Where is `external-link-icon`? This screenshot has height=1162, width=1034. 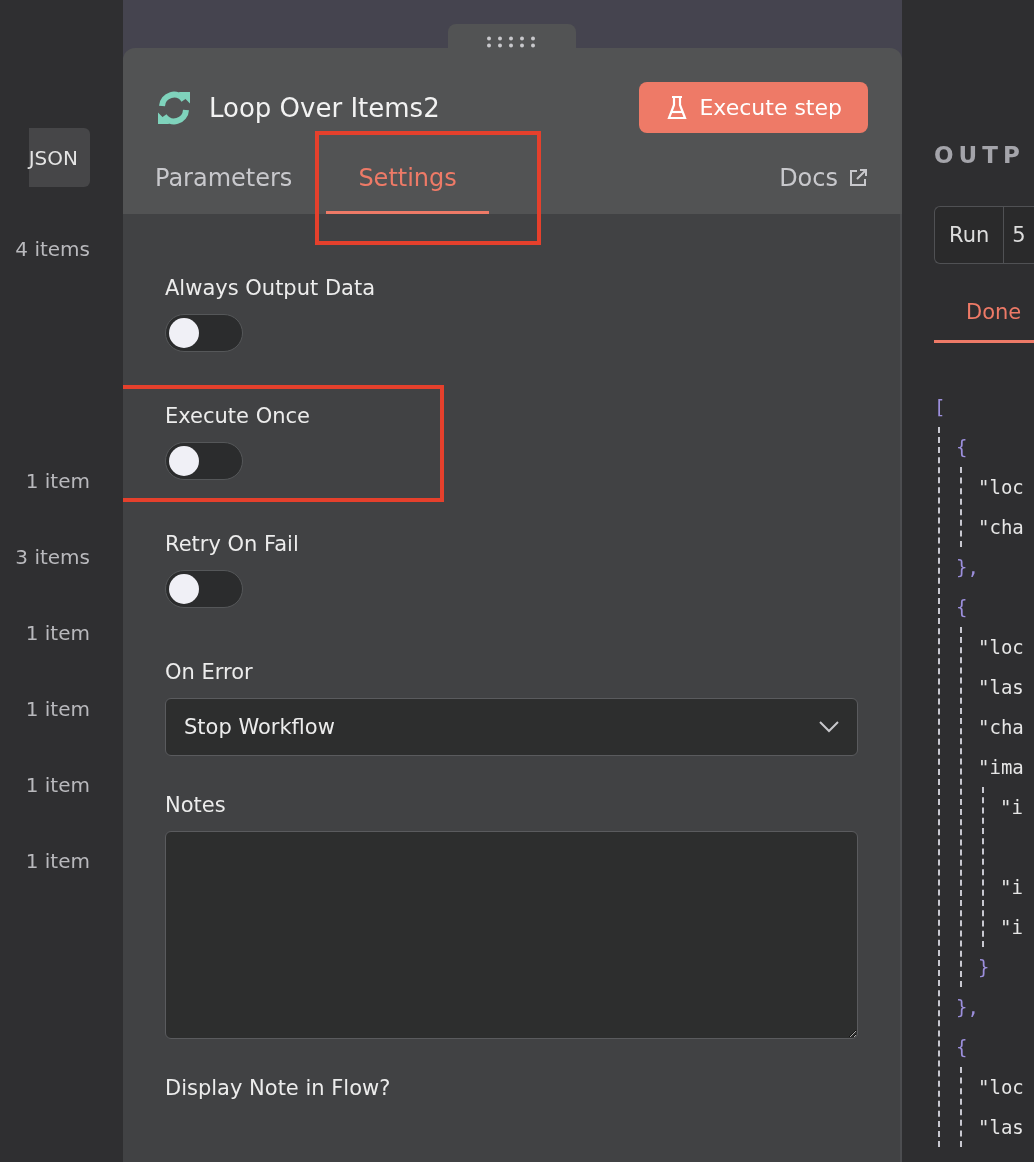 external-link-icon is located at coordinates (858, 178).